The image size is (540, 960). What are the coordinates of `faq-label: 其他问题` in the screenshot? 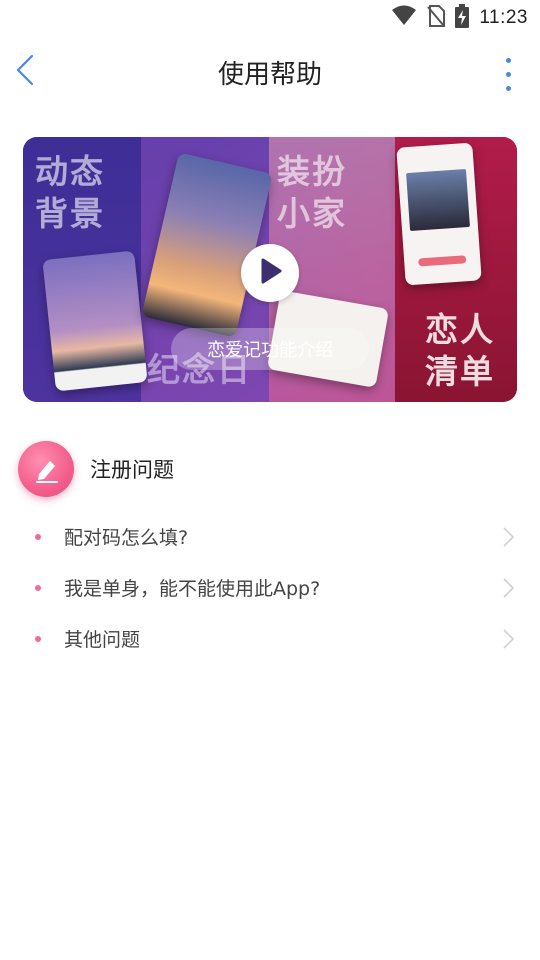 It's located at (102, 640).